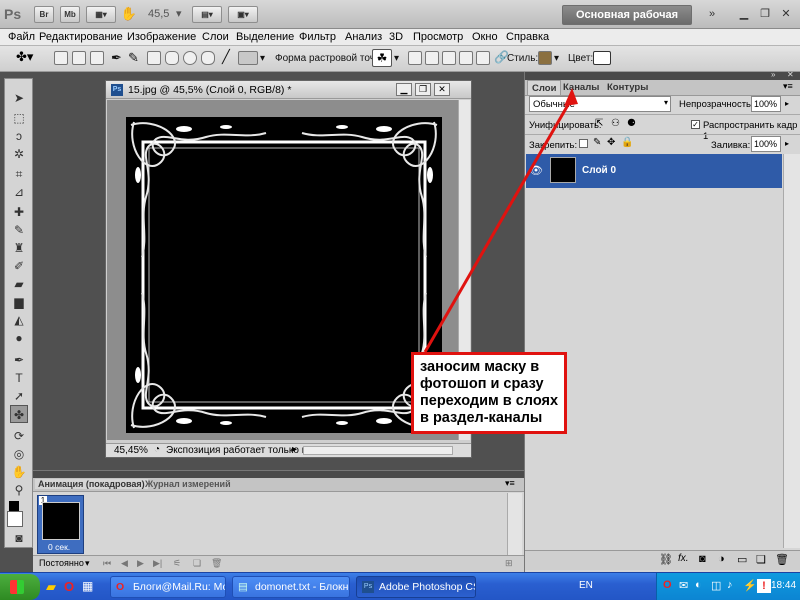 The image size is (800, 600). I want to click on move-tool-icon: ➤, so click(19, 98).